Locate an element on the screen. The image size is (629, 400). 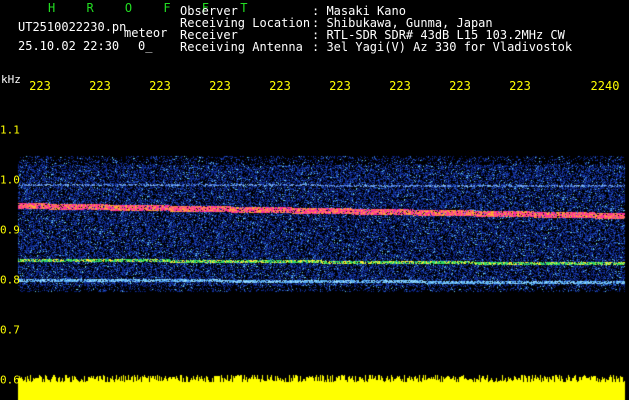
y-tick-label: 1.1 is located at coordinates (10, 130).